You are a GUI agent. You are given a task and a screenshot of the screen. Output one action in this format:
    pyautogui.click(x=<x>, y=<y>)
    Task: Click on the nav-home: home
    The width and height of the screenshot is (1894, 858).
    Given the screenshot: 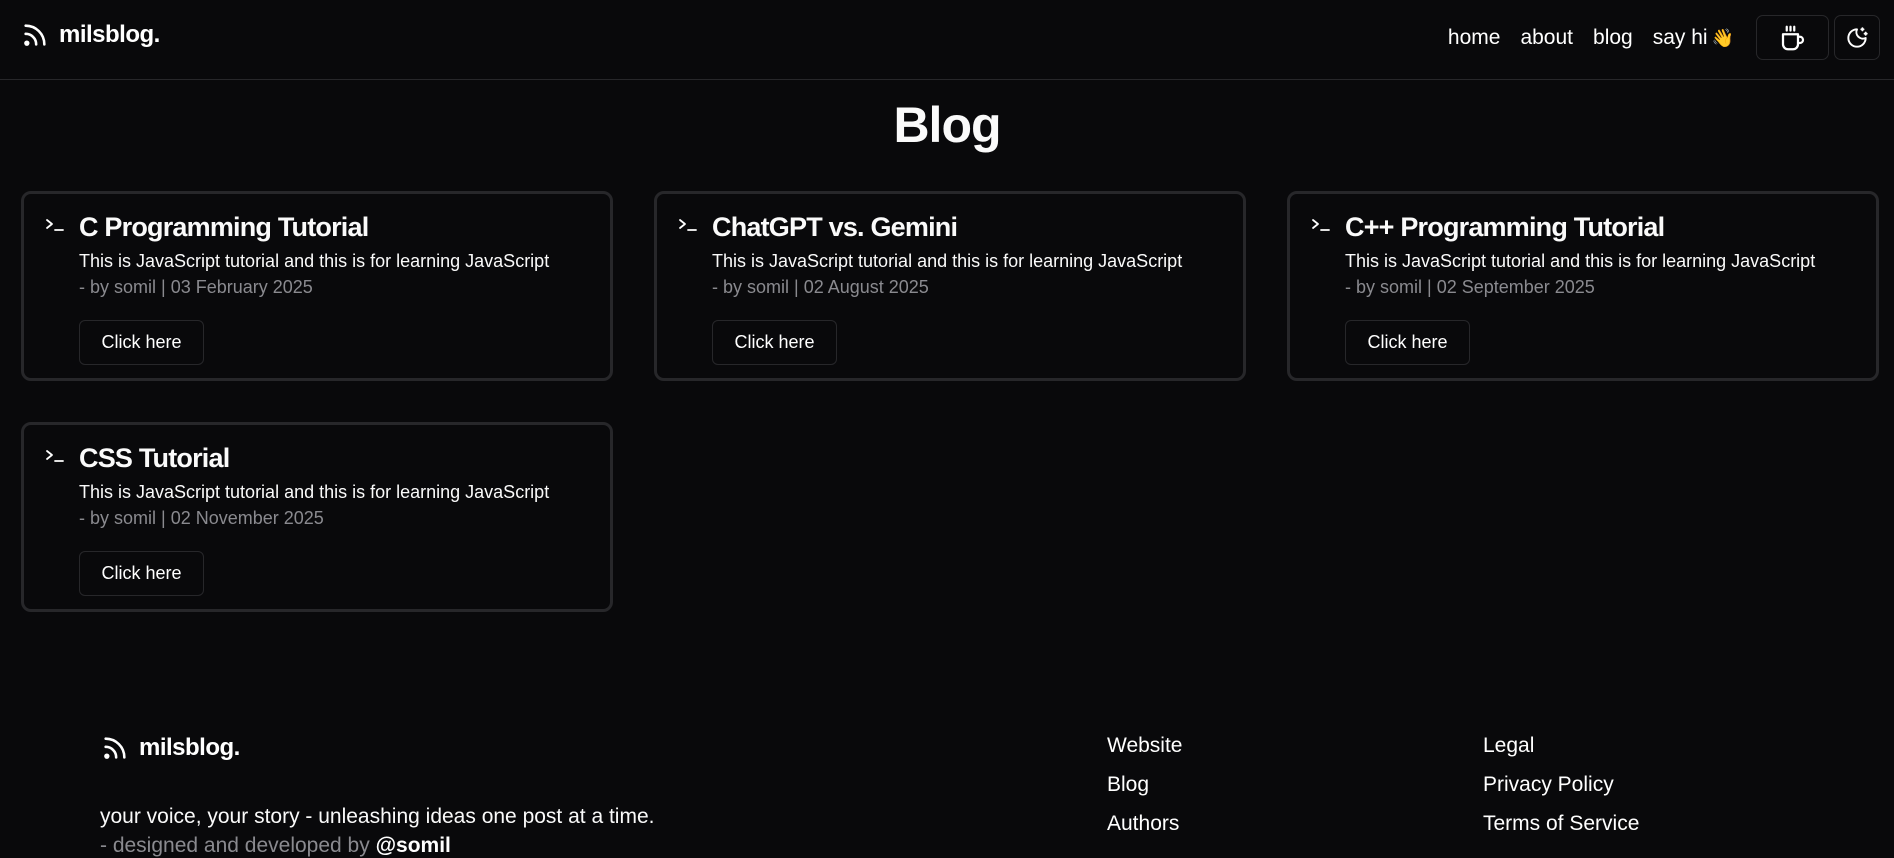 What is the action you would take?
    pyautogui.click(x=1474, y=38)
    